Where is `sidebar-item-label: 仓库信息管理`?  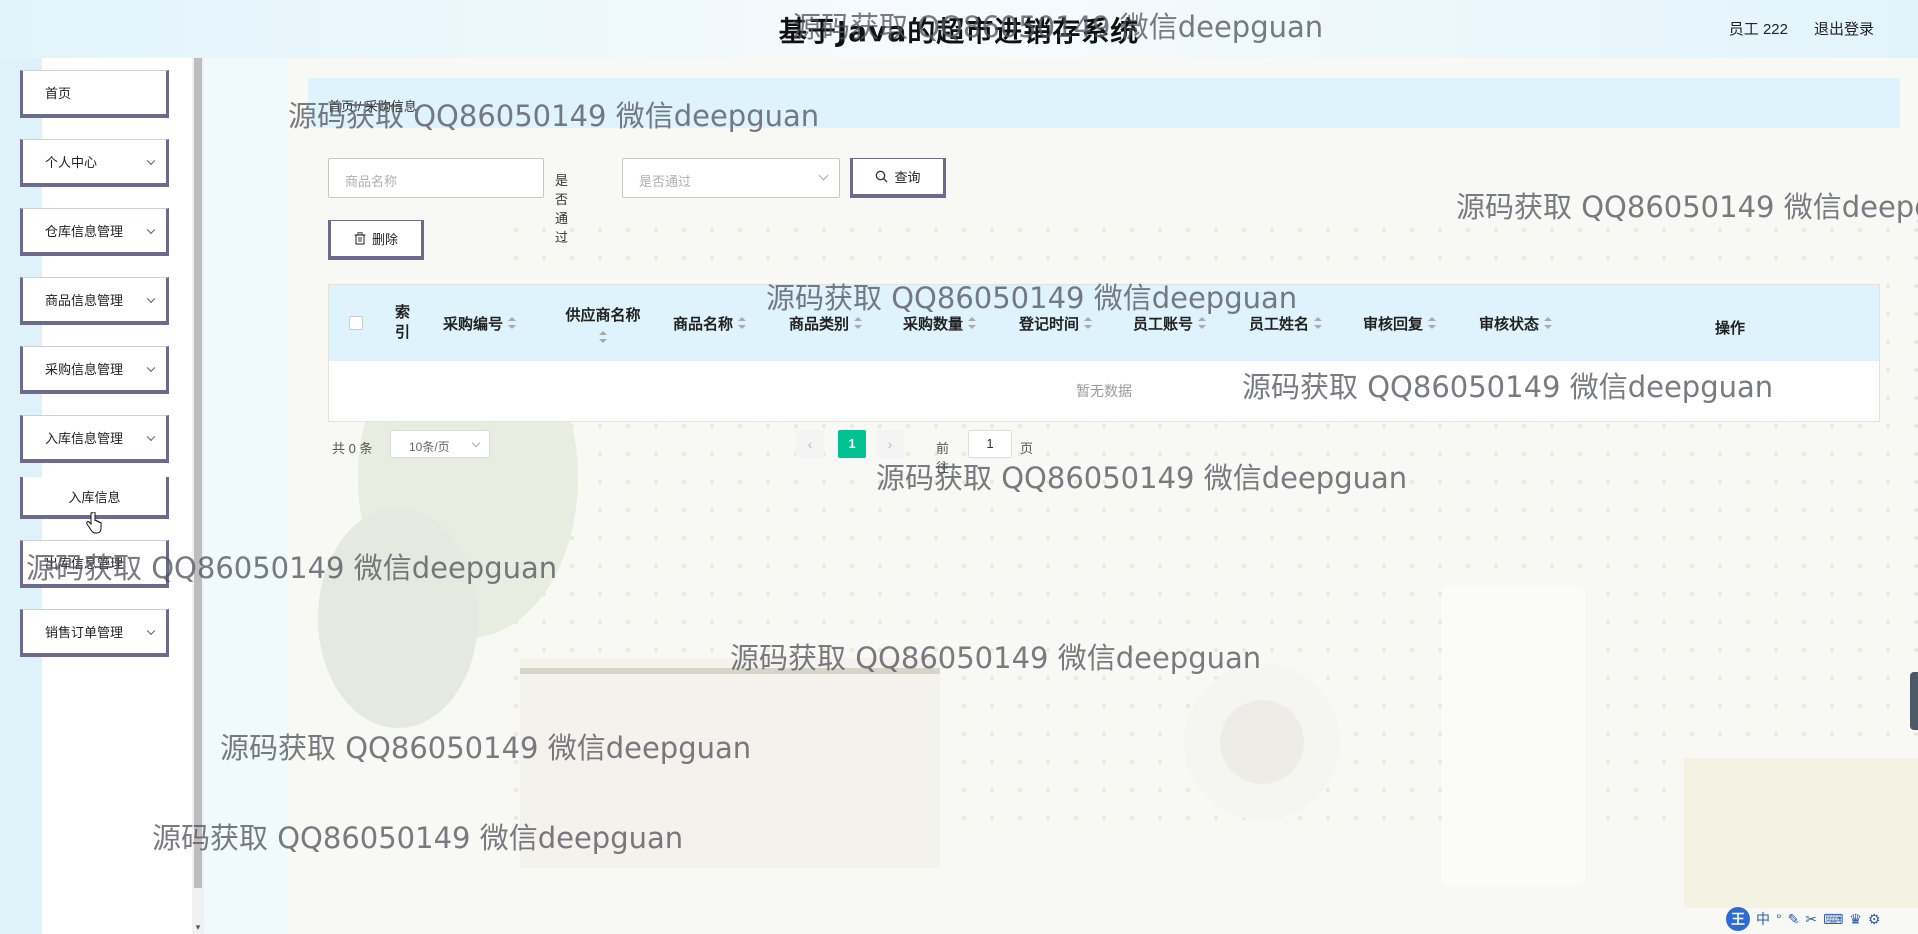
sidebar-item-label: 仓库信息管理 is located at coordinates (84, 231).